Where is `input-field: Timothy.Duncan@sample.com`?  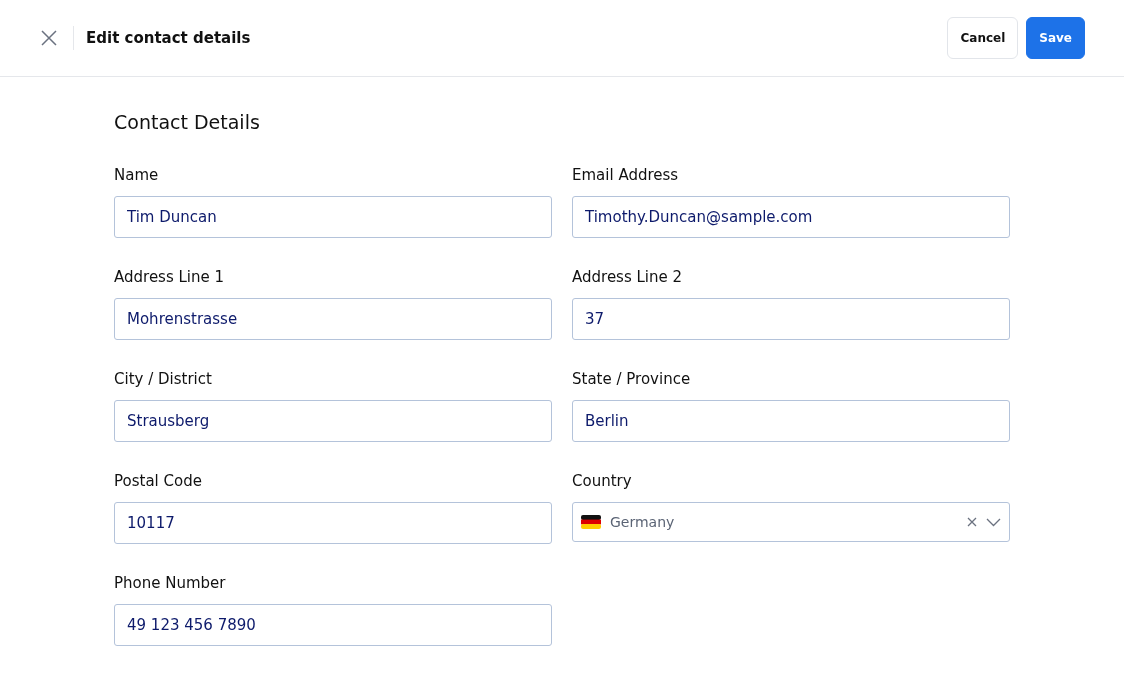 input-field: Timothy.Duncan@sample.com is located at coordinates (791, 217).